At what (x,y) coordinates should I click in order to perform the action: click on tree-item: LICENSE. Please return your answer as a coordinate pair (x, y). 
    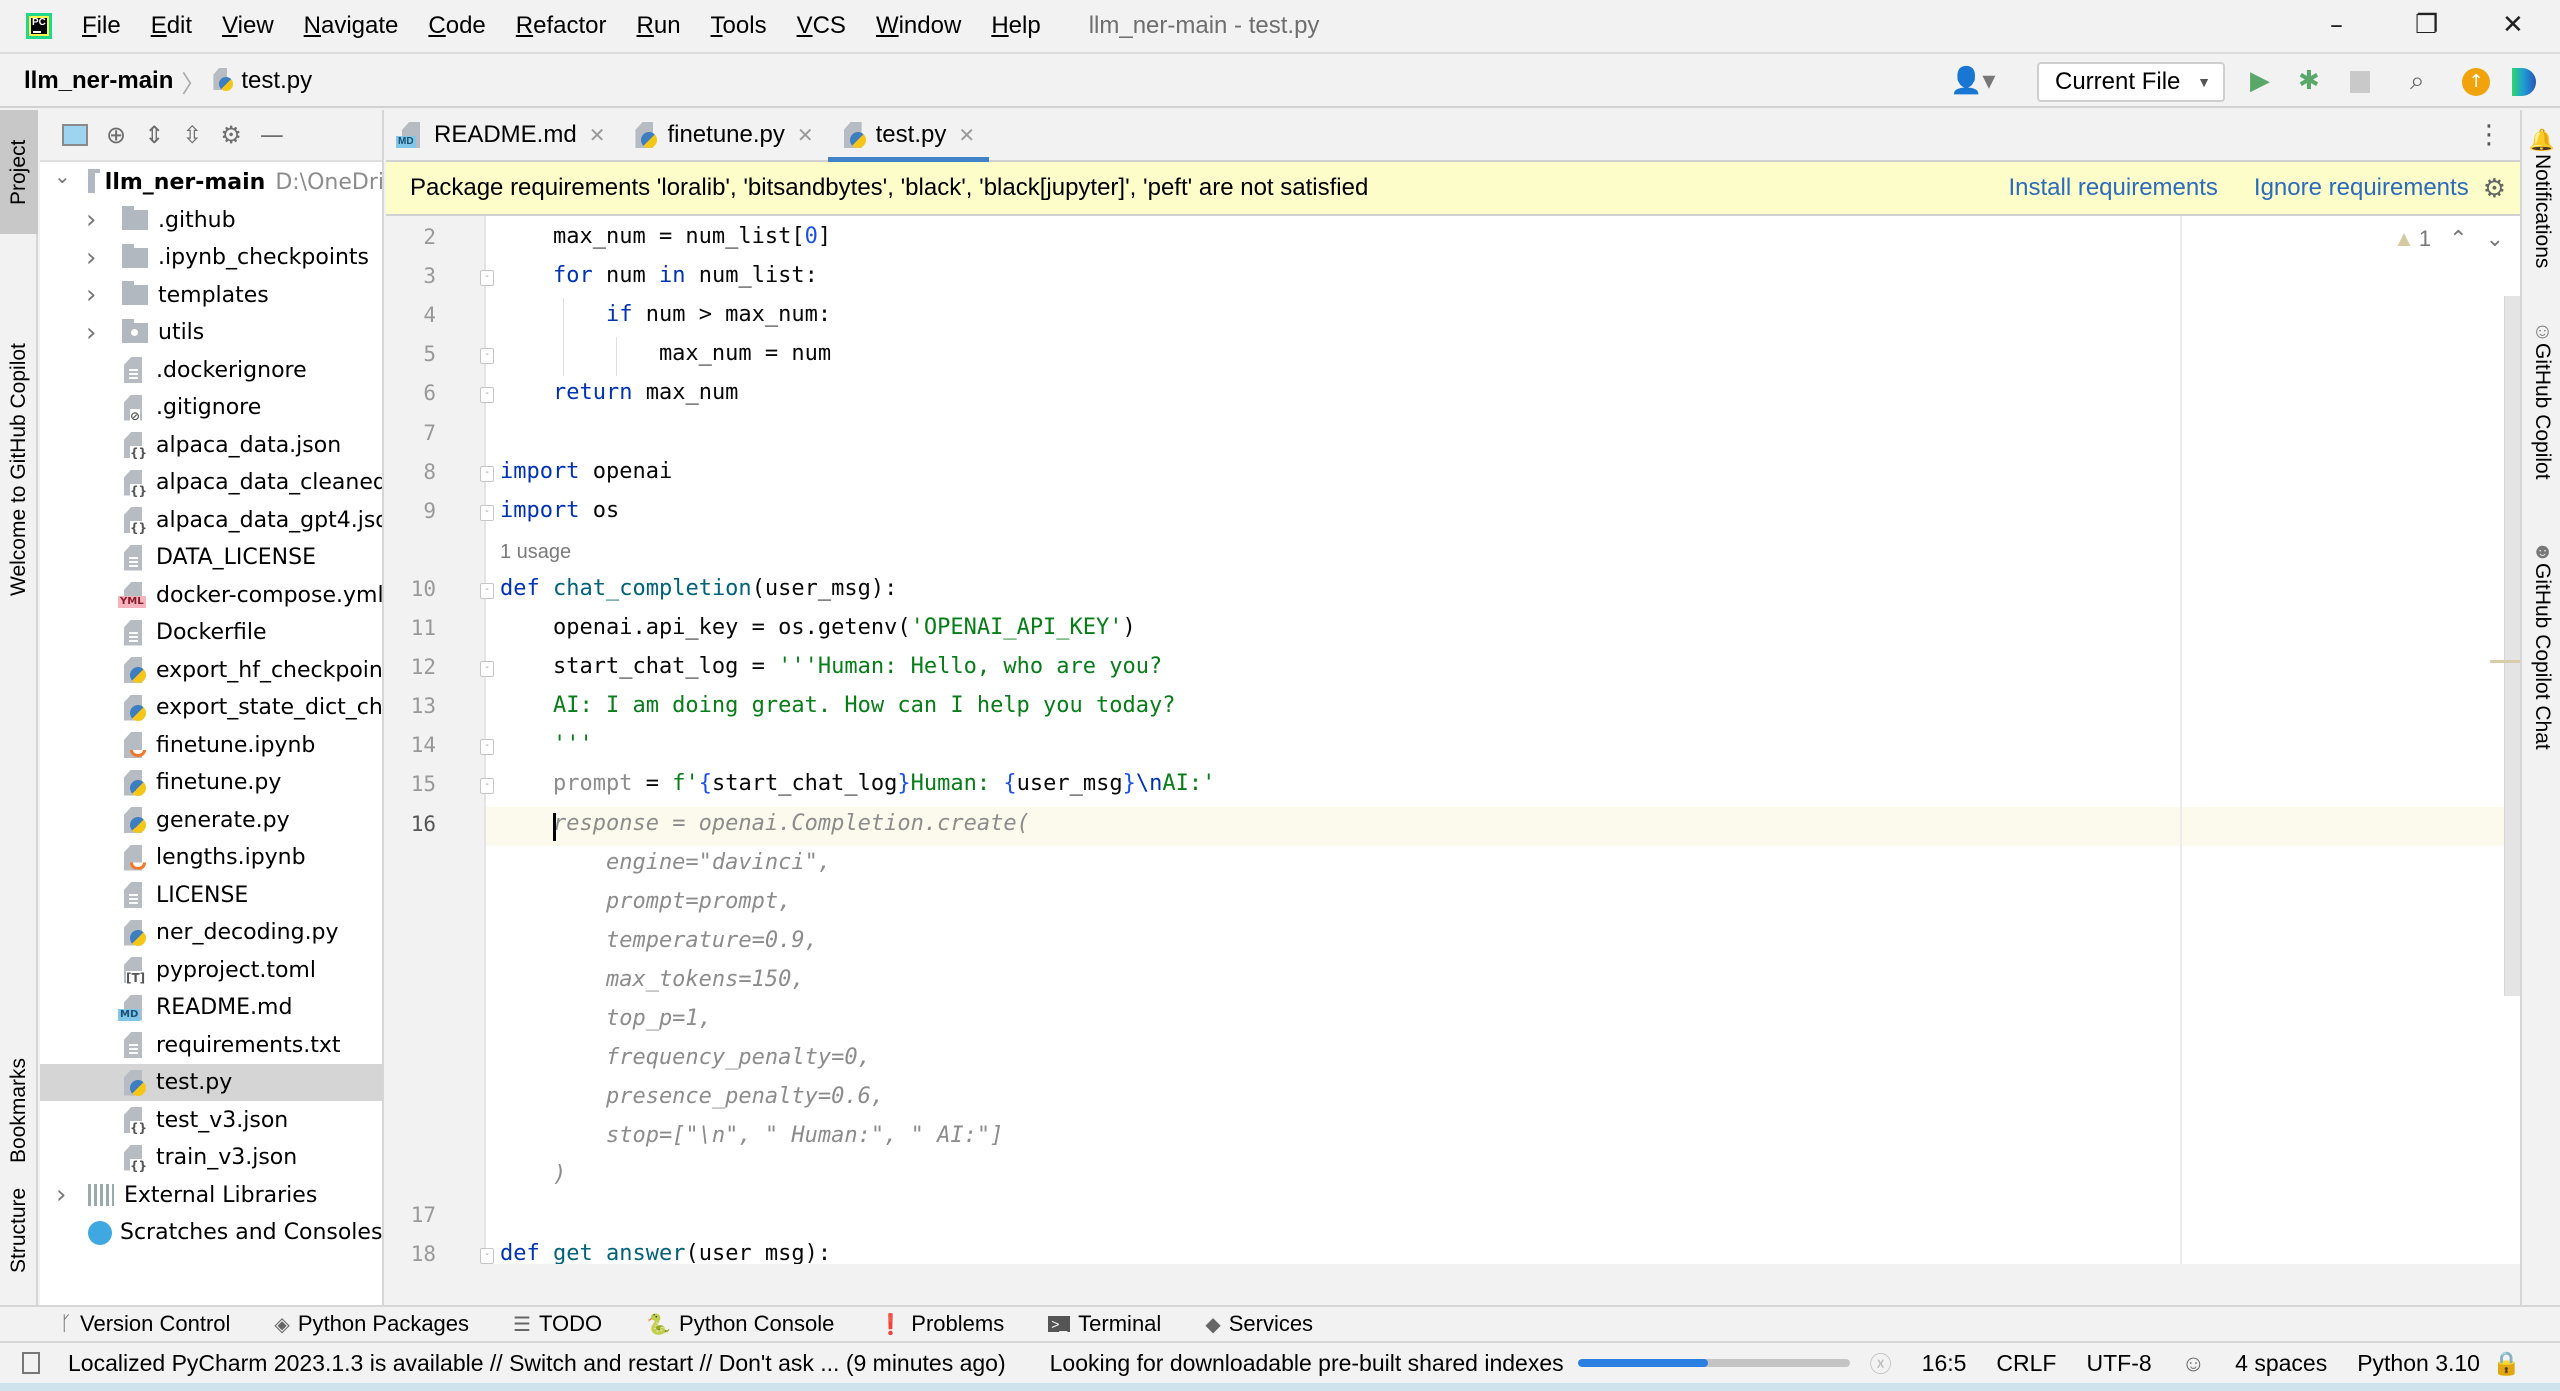
    Looking at the image, I should click on (211, 895).